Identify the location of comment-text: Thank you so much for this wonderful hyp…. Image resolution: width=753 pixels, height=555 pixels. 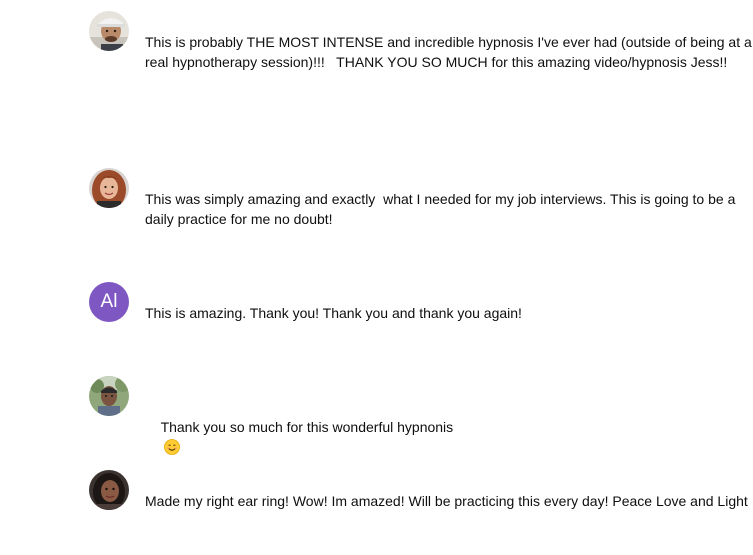
(449, 437).